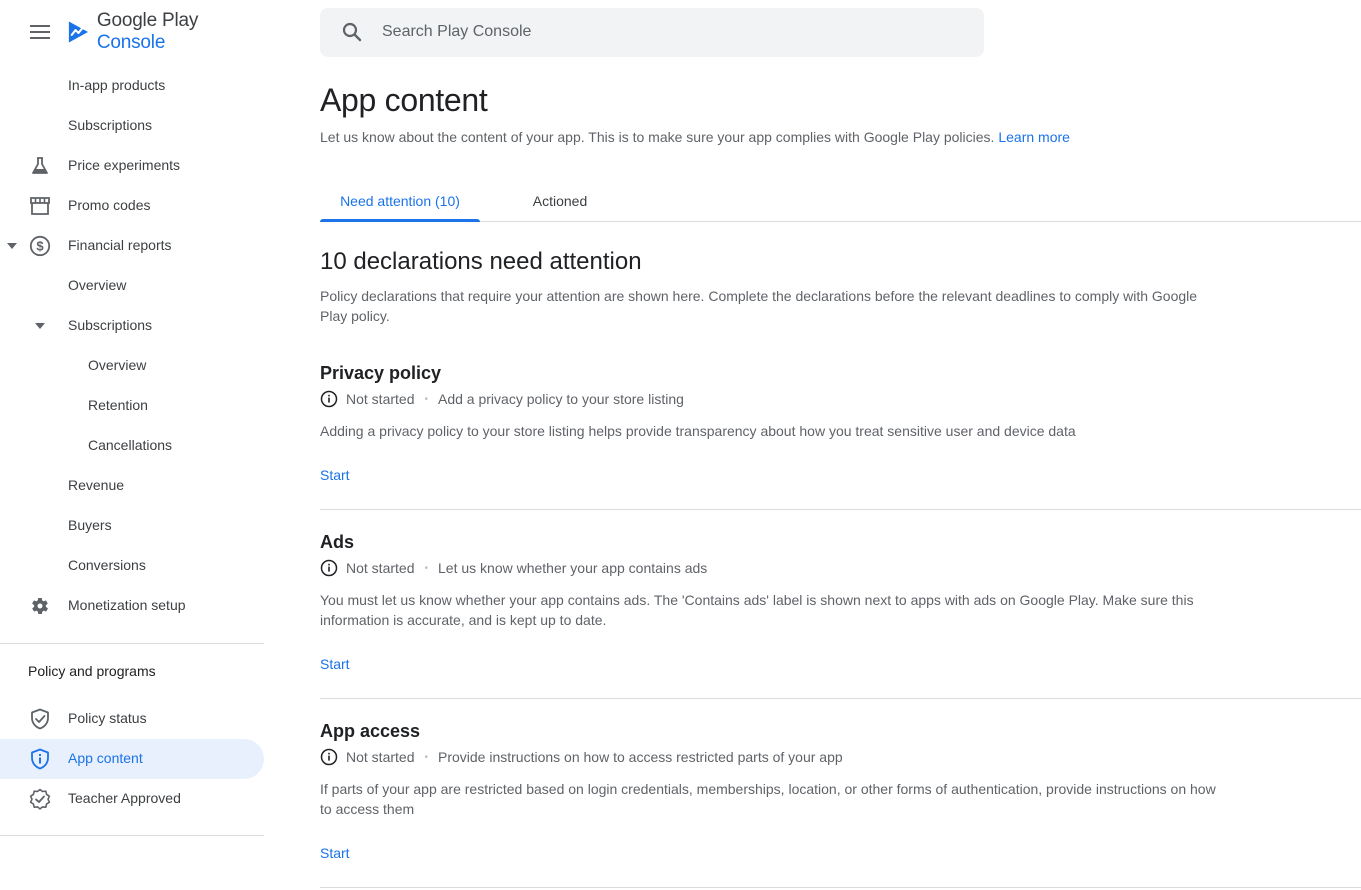 Image resolution: width=1361 pixels, height=890 pixels. I want to click on sidebar-item-promo-codes: Promo codes, so click(132, 206).